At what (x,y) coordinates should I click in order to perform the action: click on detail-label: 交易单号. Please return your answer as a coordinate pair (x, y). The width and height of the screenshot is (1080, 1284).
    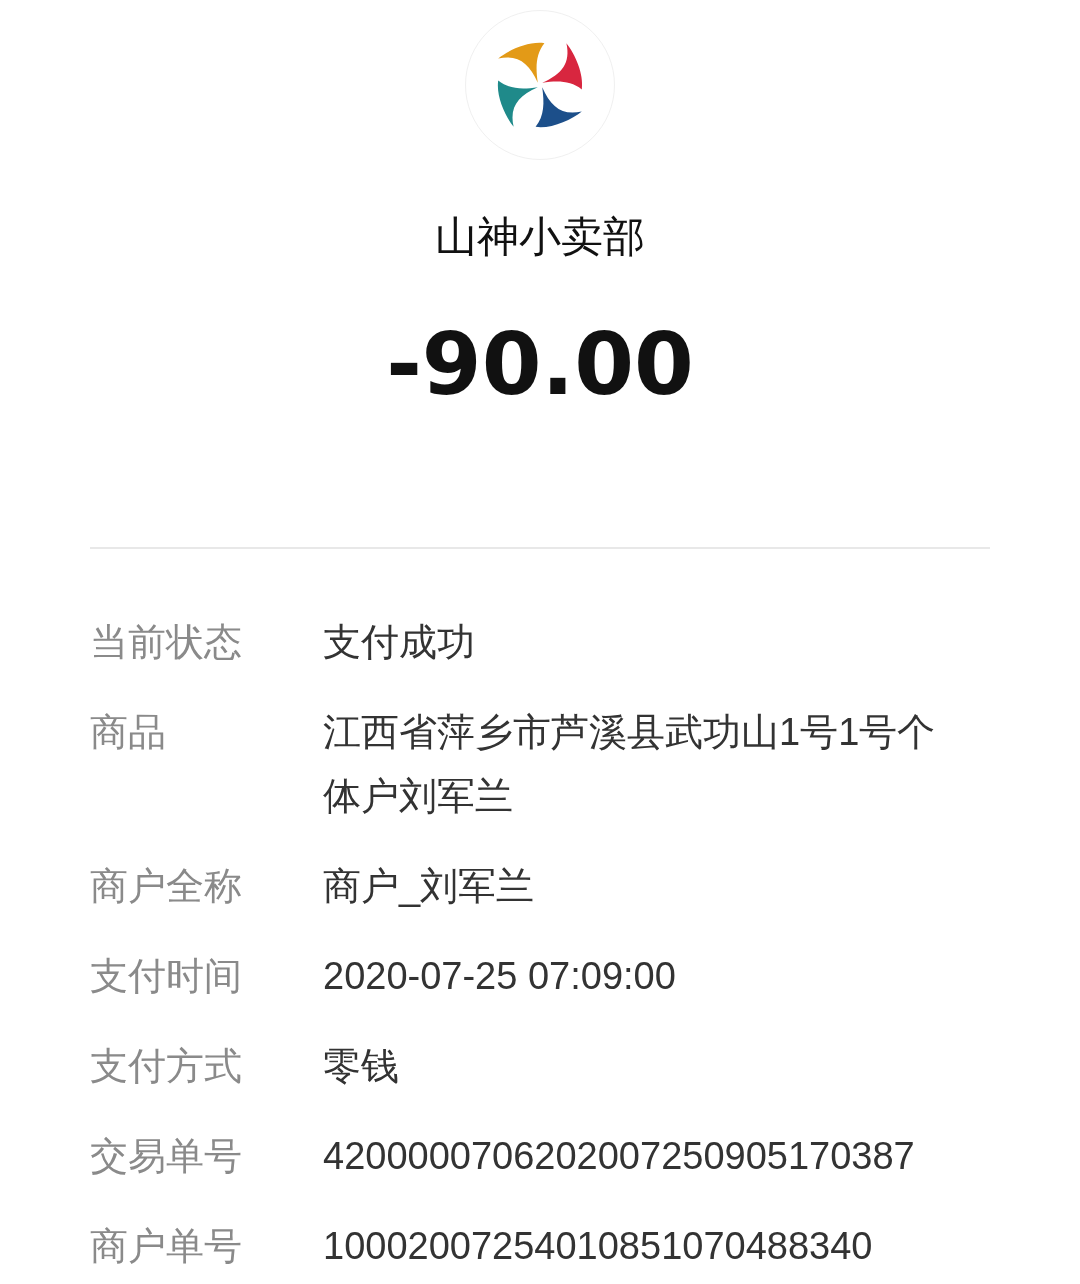
    Looking at the image, I should click on (166, 1156).